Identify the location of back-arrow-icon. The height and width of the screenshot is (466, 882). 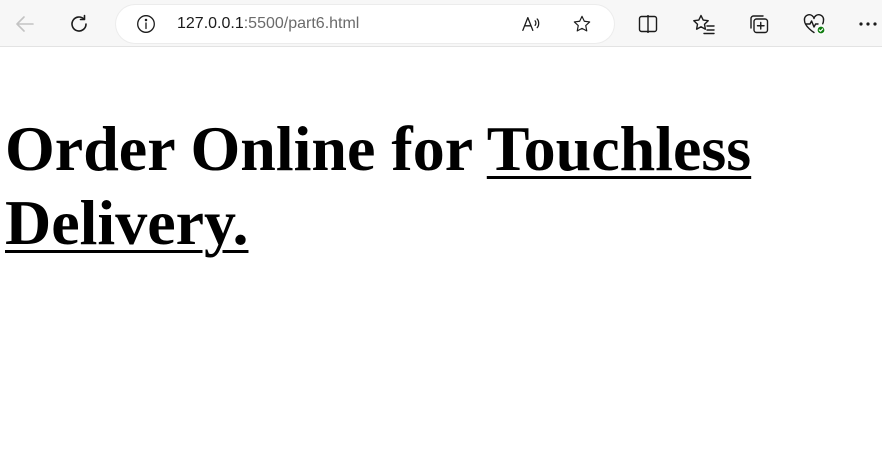
(25, 24).